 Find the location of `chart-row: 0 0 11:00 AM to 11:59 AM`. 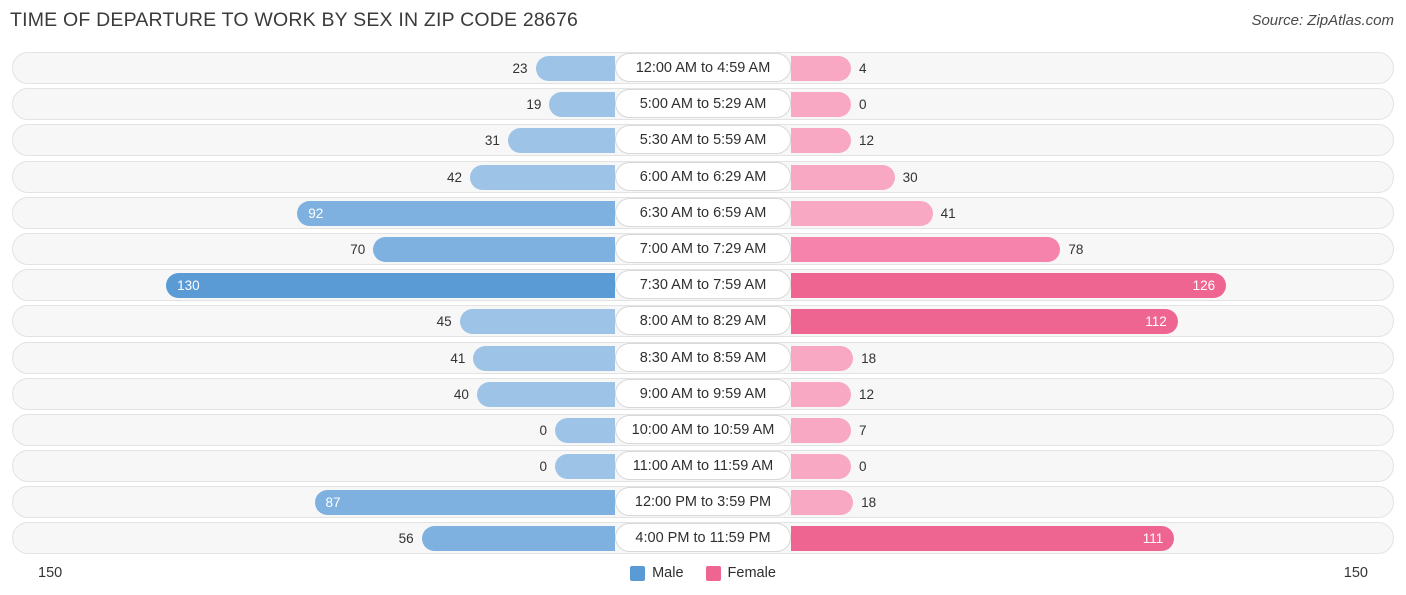

chart-row: 0 0 11:00 AM to 11:59 AM is located at coordinates (703, 466).